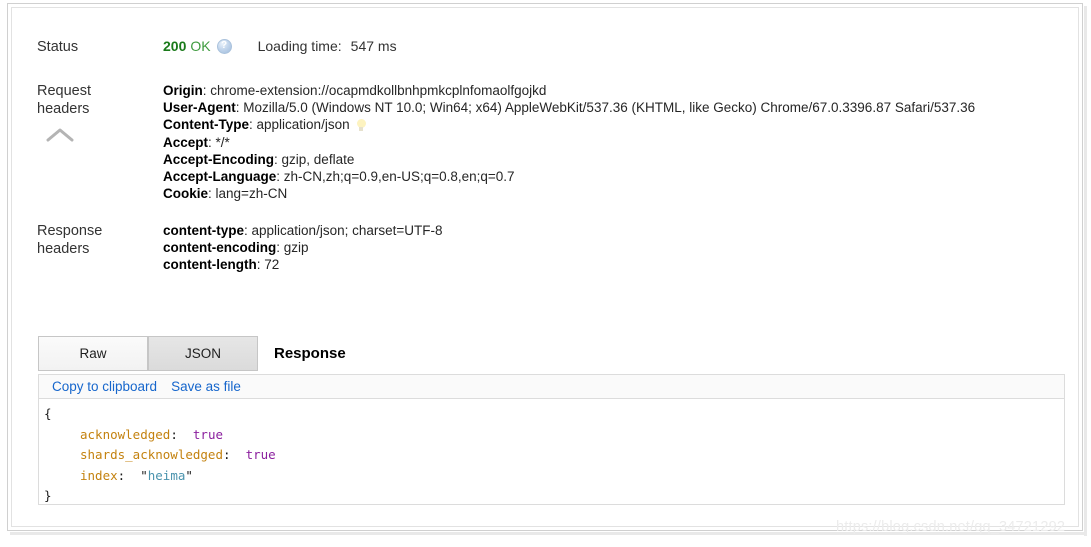 This screenshot has width=1091, height=547. What do you see at coordinates (175, 46) in the screenshot?
I see `status-code: 200` at bounding box center [175, 46].